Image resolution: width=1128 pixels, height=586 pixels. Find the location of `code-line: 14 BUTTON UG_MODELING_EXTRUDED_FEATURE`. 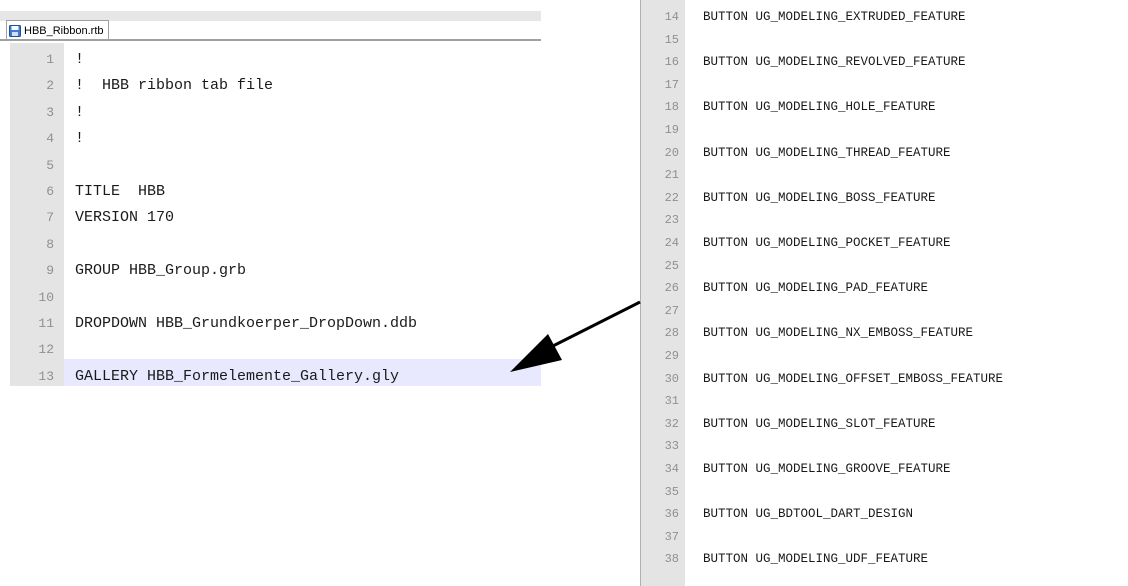

code-line: 14 BUTTON UG_MODELING_EXTRUDED_FEATURE is located at coordinates (884, 17).